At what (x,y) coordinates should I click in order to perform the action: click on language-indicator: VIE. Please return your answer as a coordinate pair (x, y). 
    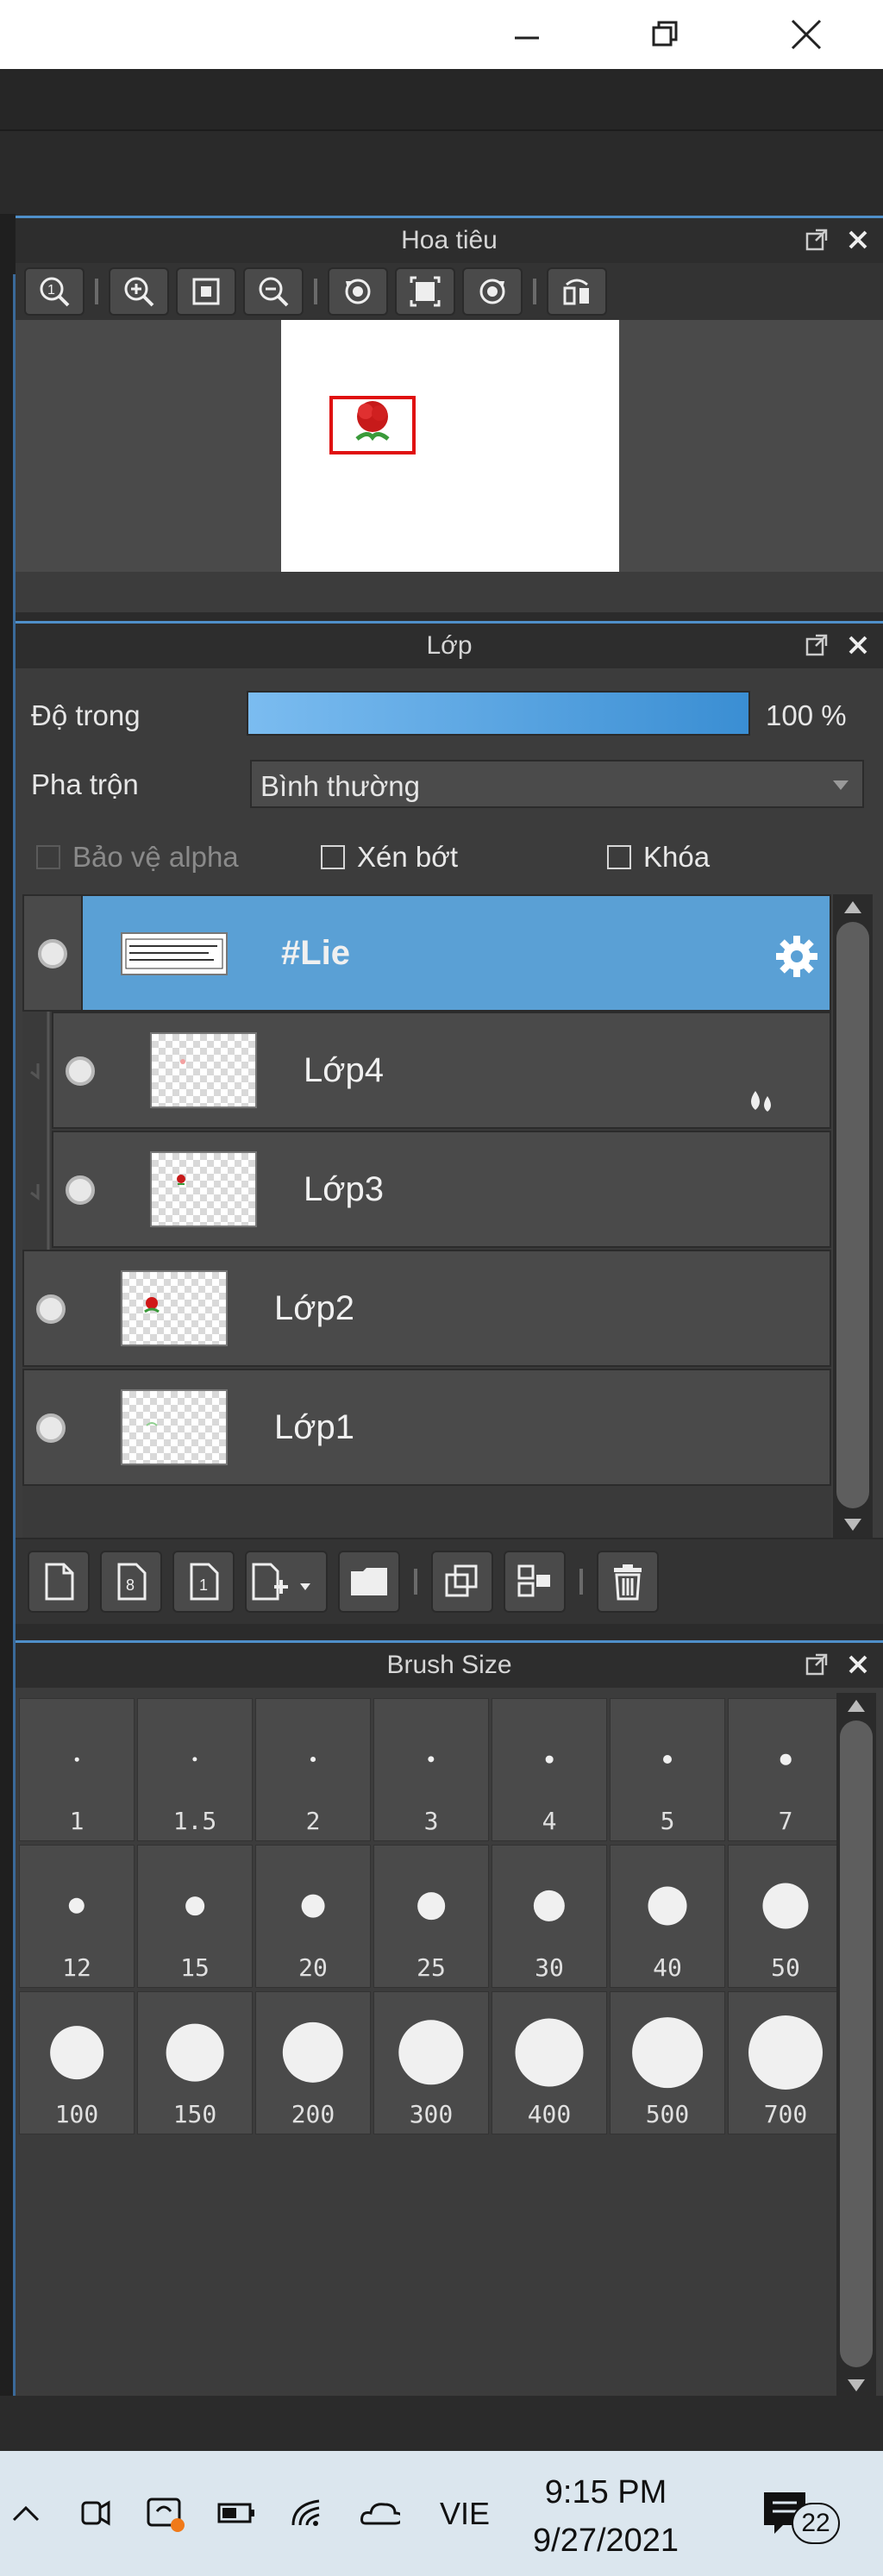
    Looking at the image, I should click on (465, 2514).